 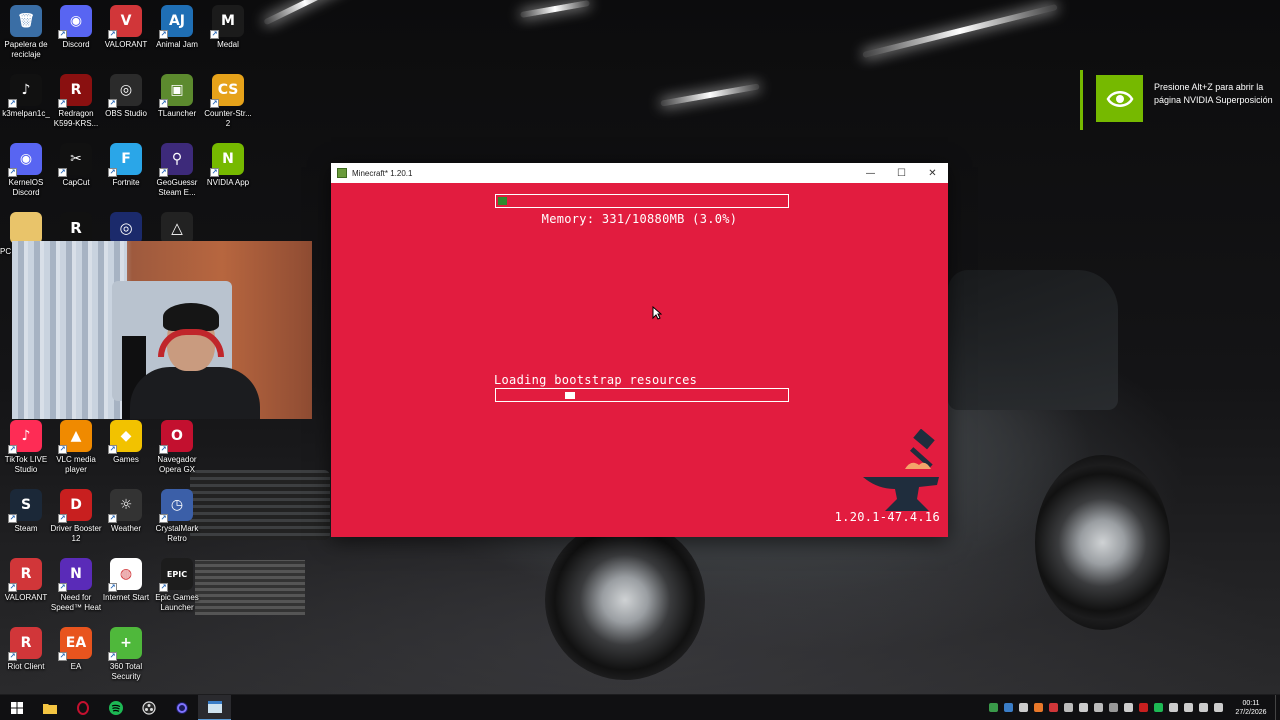 What do you see at coordinates (177, 447) in the screenshot?
I see `desktop-icon: O ↗ Navegador Opera GX` at bounding box center [177, 447].